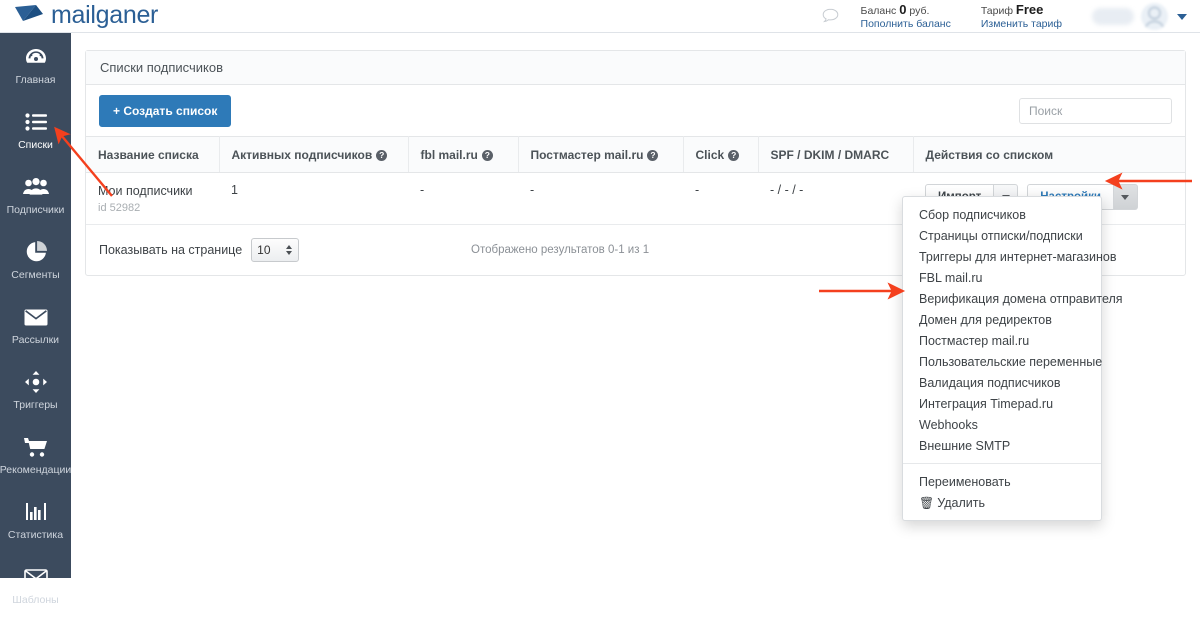 This screenshot has height=618, width=1200. I want to click on column-header-actions: Действия со списком, so click(1049, 154).